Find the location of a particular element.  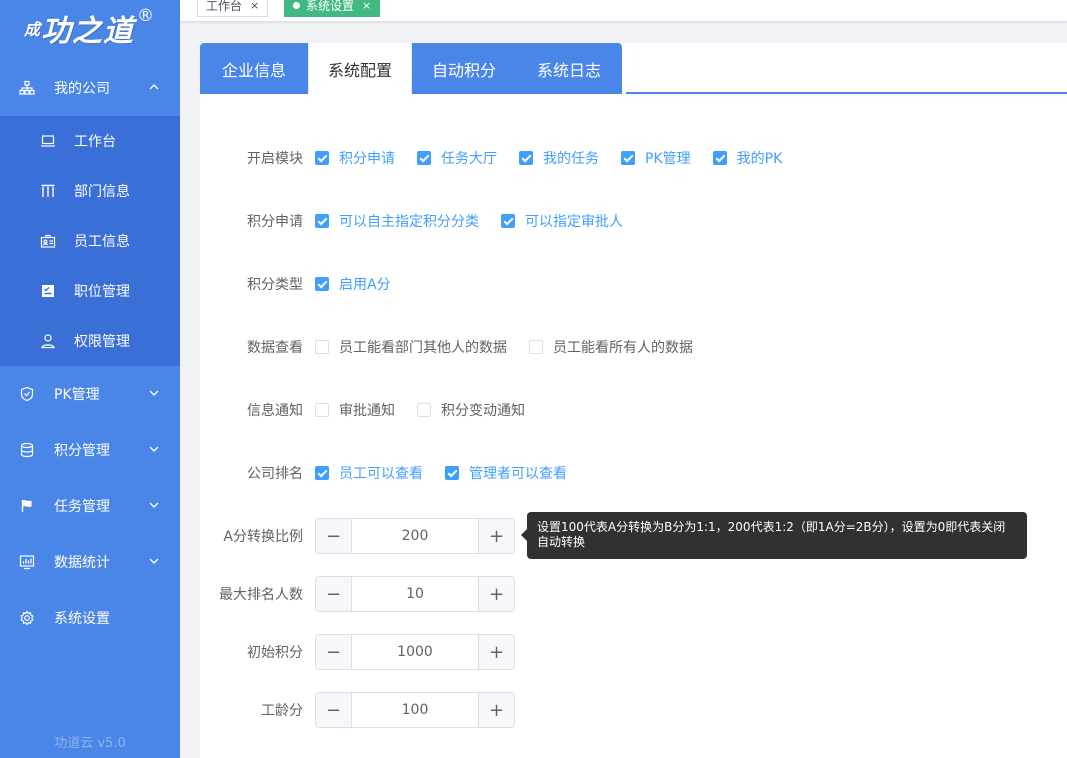

initial-points-input: 1000 is located at coordinates (415, 652).